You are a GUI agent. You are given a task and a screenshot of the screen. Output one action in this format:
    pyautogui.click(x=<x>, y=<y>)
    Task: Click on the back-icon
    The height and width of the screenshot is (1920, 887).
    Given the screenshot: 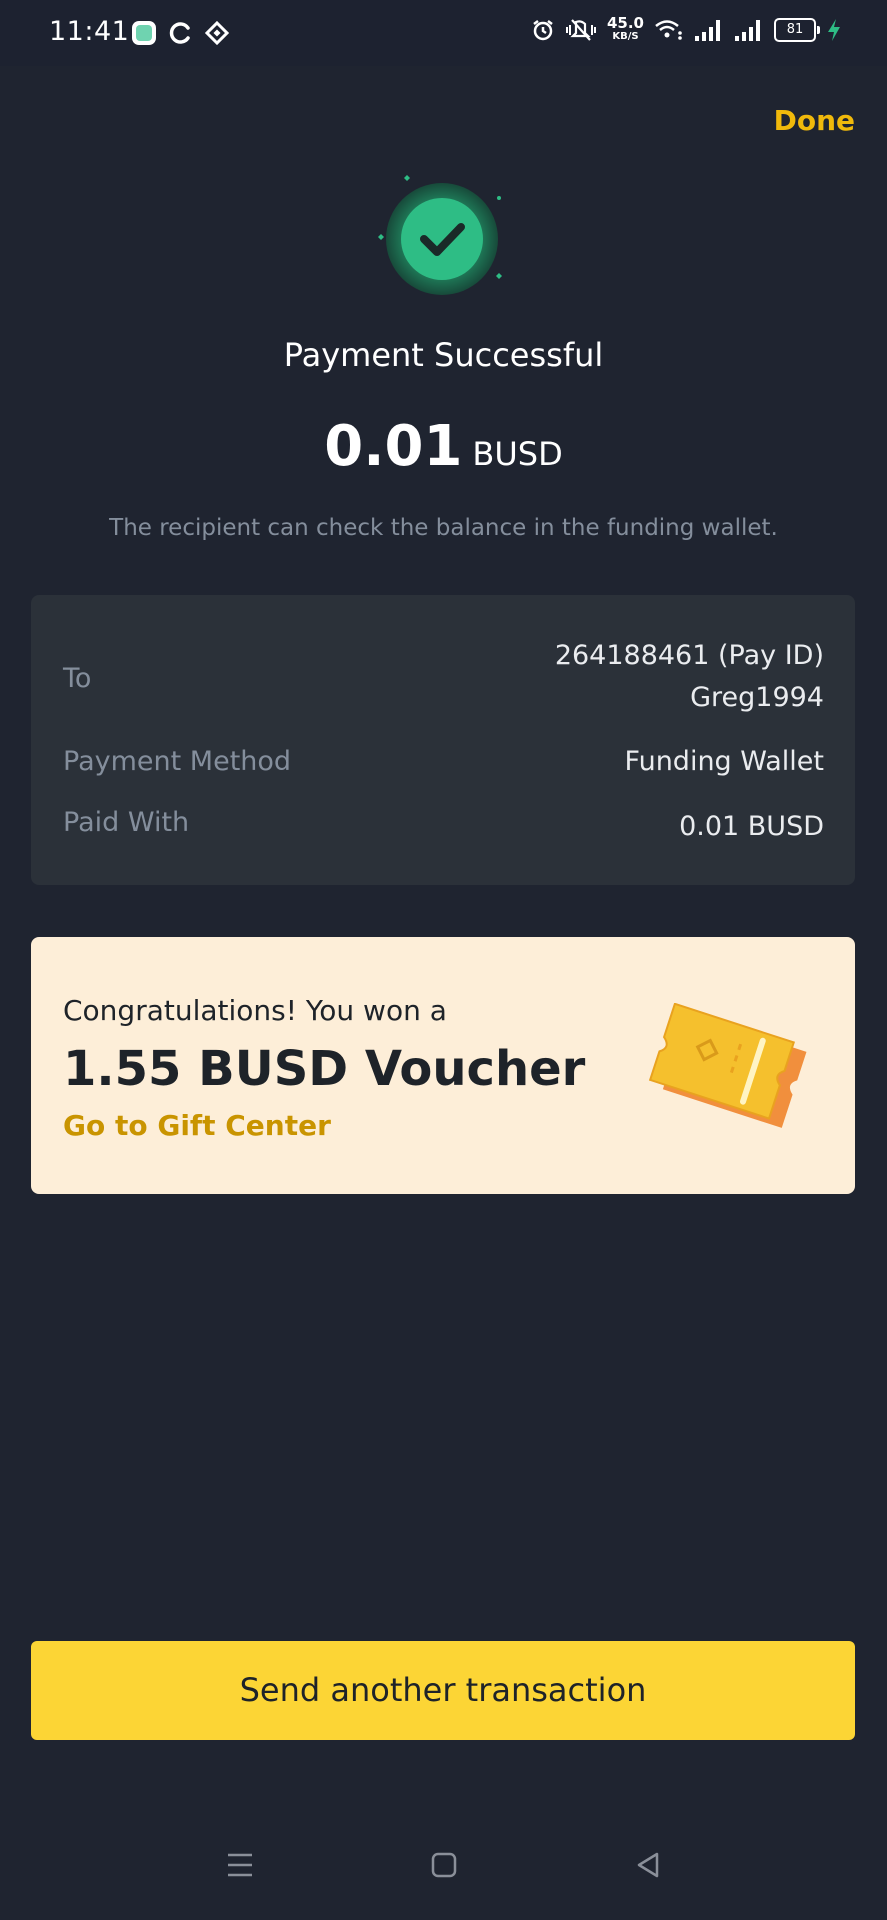 What is the action you would take?
    pyautogui.click(x=648, y=1865)
    